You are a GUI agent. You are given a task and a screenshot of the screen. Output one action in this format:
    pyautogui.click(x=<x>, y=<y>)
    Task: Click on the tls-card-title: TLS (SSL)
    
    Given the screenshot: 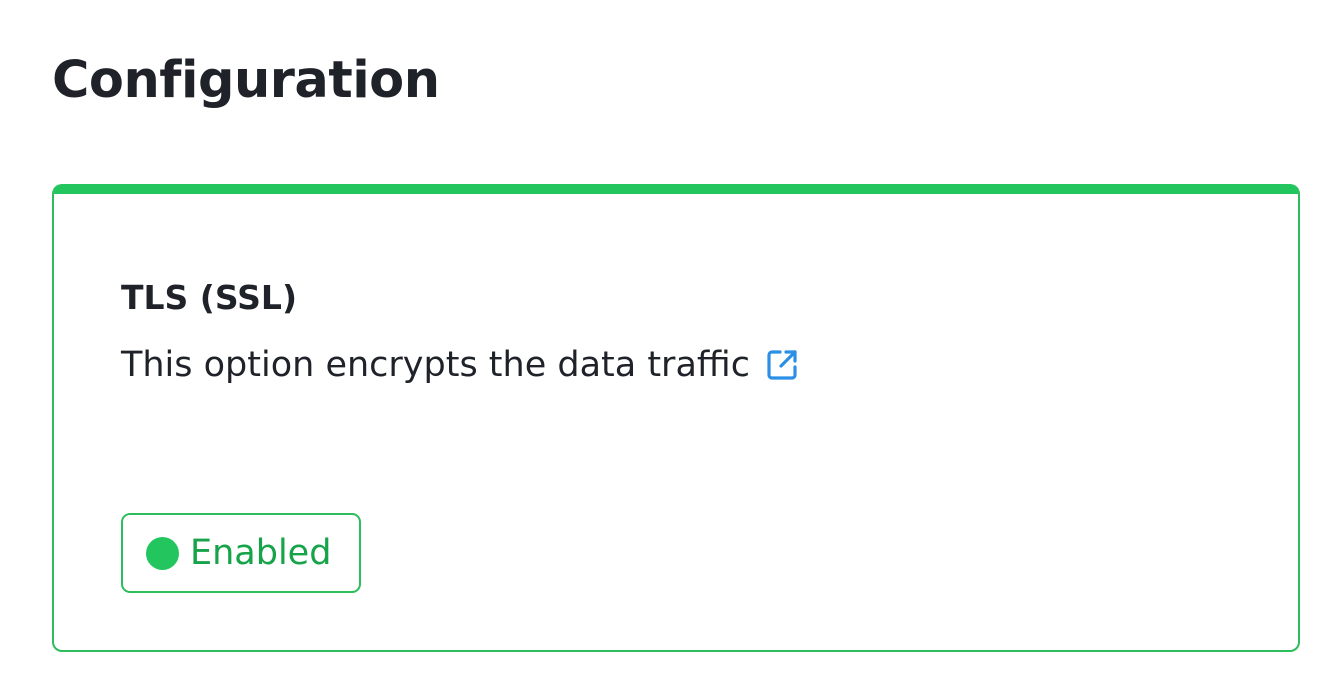 What is the action you would take?
    pyautogui.click(x=209, y=297)
    